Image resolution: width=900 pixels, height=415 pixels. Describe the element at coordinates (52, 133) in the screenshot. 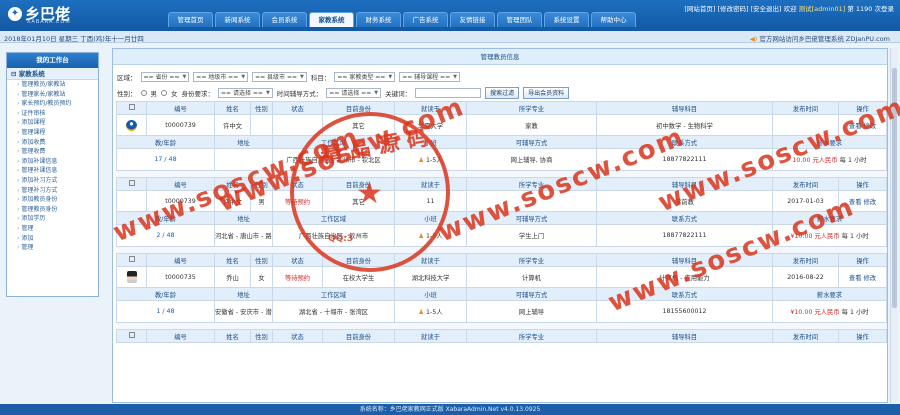

I see `sidebar-item: 管理课程` at that location.